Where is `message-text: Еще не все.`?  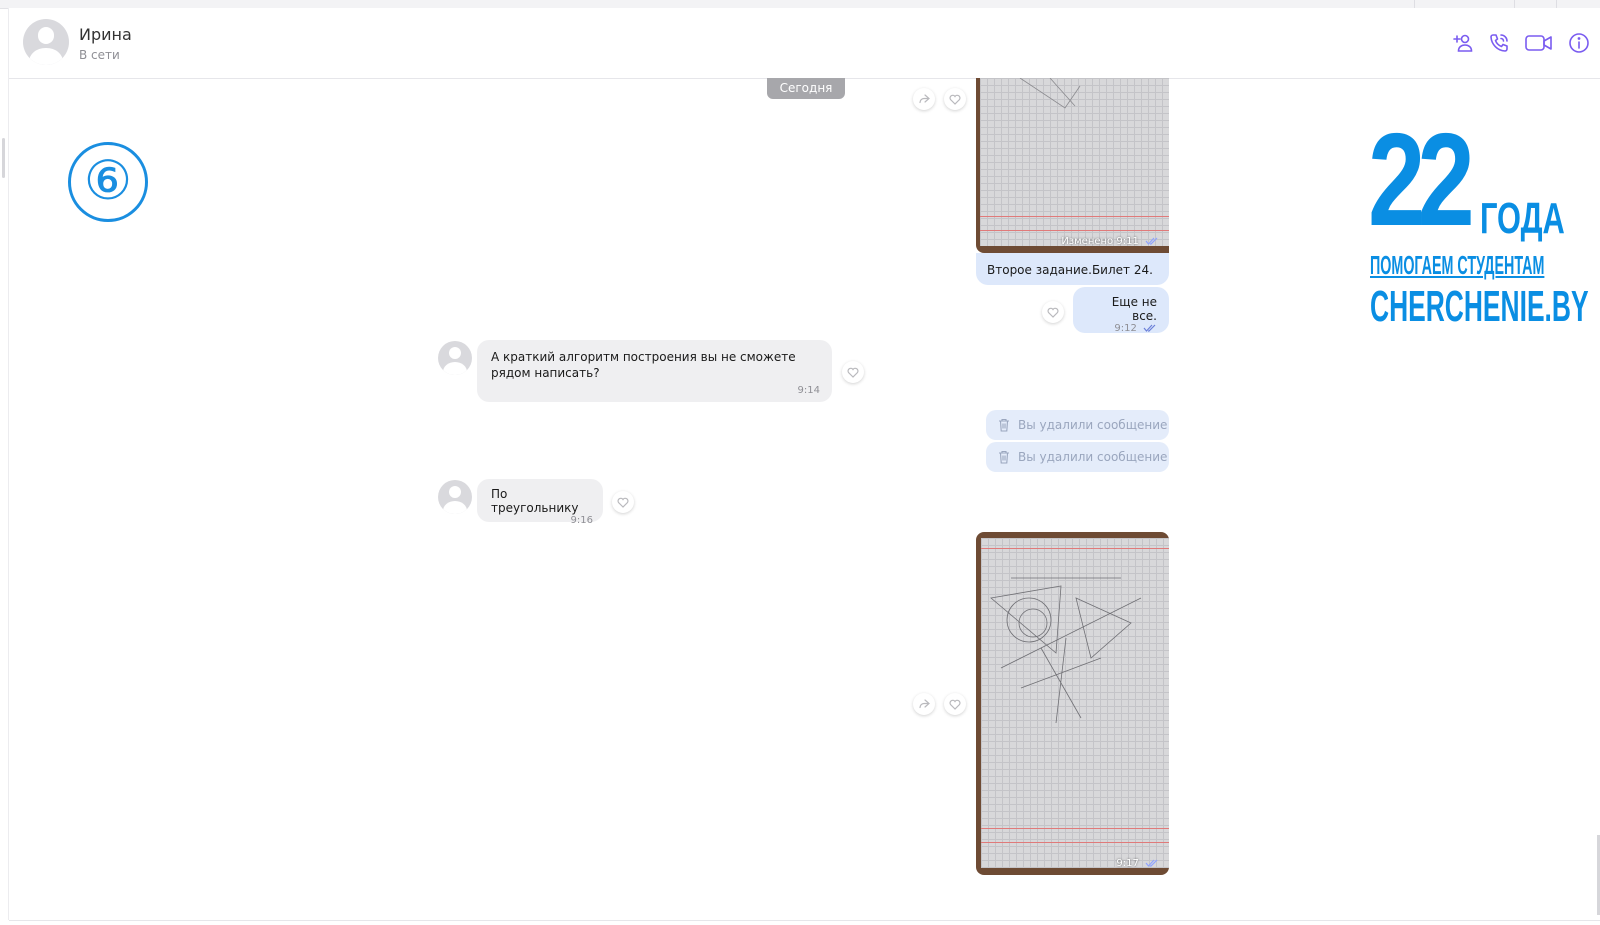
message-text: Еще не все. is located at coordinates (1134, 309).